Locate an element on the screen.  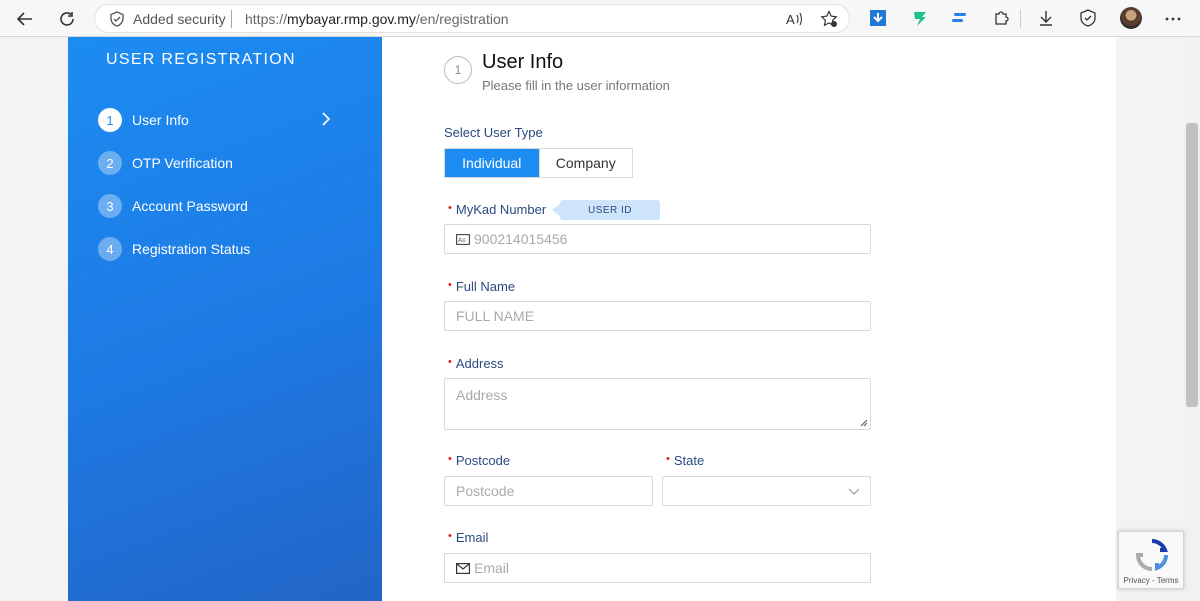
page-scrollbar is located at coordinates (1192, 319).